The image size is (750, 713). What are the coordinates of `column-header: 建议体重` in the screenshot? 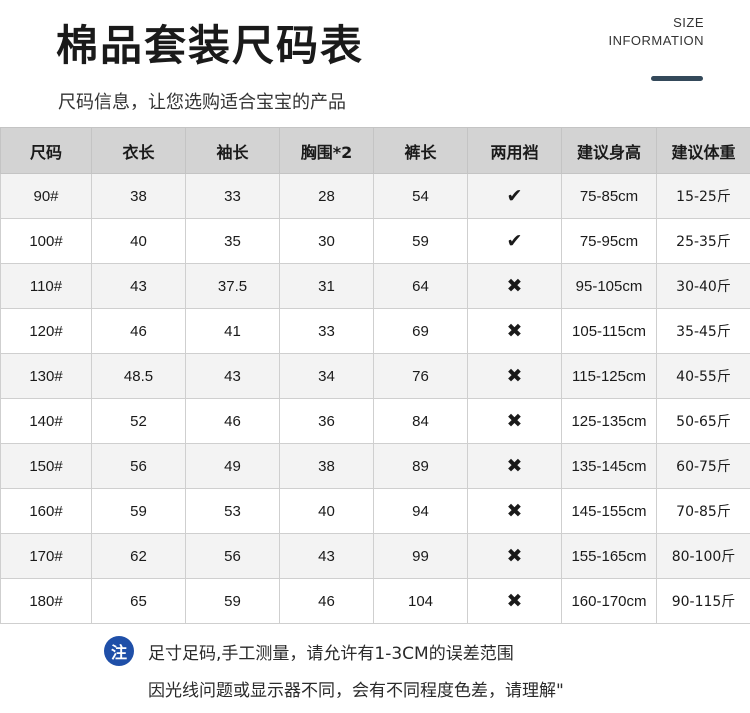 It's located at (703, 150).